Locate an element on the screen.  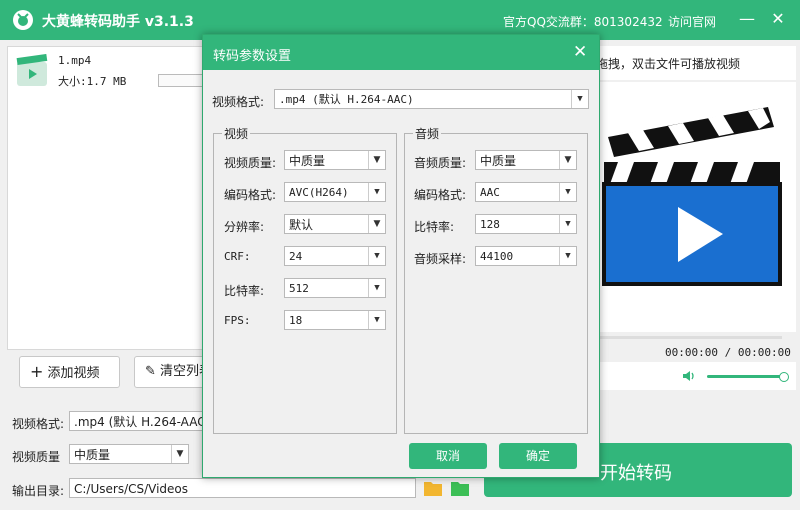
output-dir-label: 输出目录: is located at coordinates (38, 491).